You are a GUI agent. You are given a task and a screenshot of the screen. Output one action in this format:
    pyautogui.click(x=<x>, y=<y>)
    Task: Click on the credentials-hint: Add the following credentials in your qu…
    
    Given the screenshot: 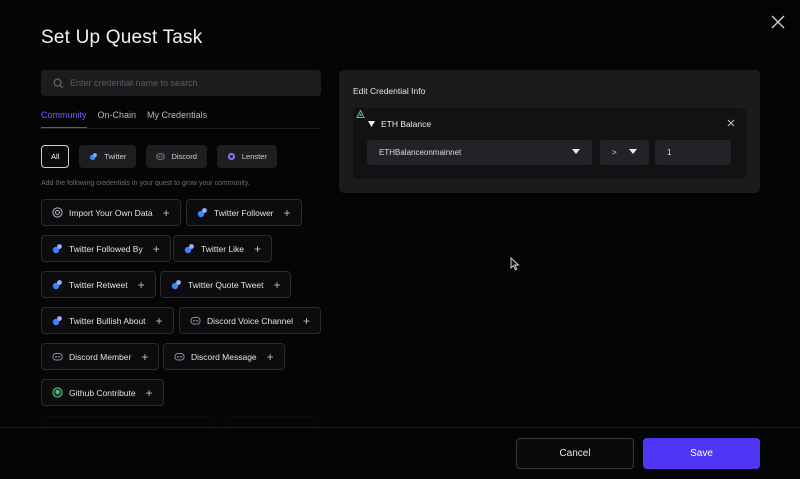 What is the action you would take?
    pyautogui.click(x=145, y=183)
    